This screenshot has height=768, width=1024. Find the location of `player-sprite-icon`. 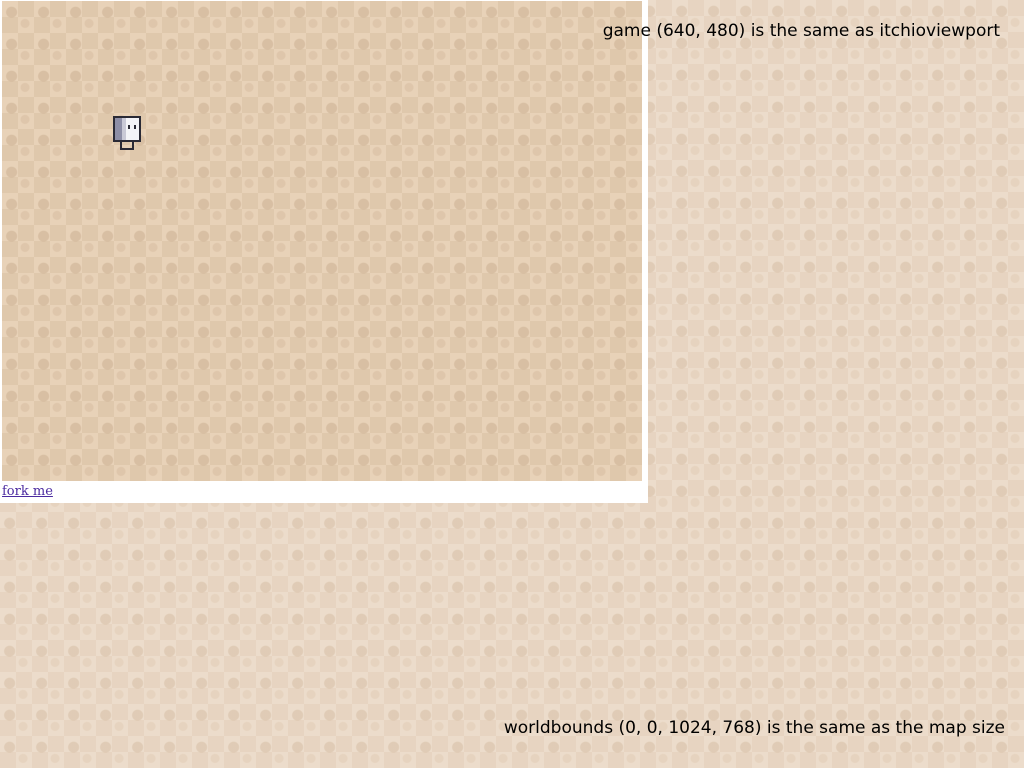

player-sprite-icon is located at coordinates (127, 133).